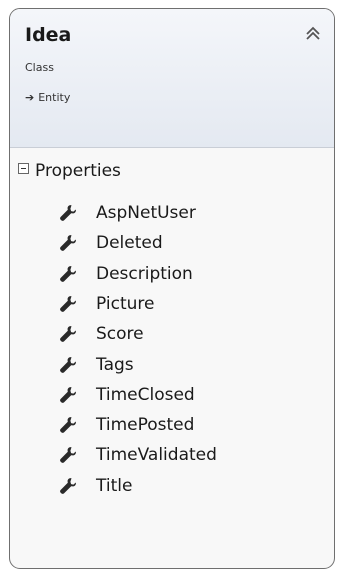  What do you see at coordinates (30, 97) in the screenshot?
I see `inherit-arrow-icon: ➔` at bounding box center [30, 97].